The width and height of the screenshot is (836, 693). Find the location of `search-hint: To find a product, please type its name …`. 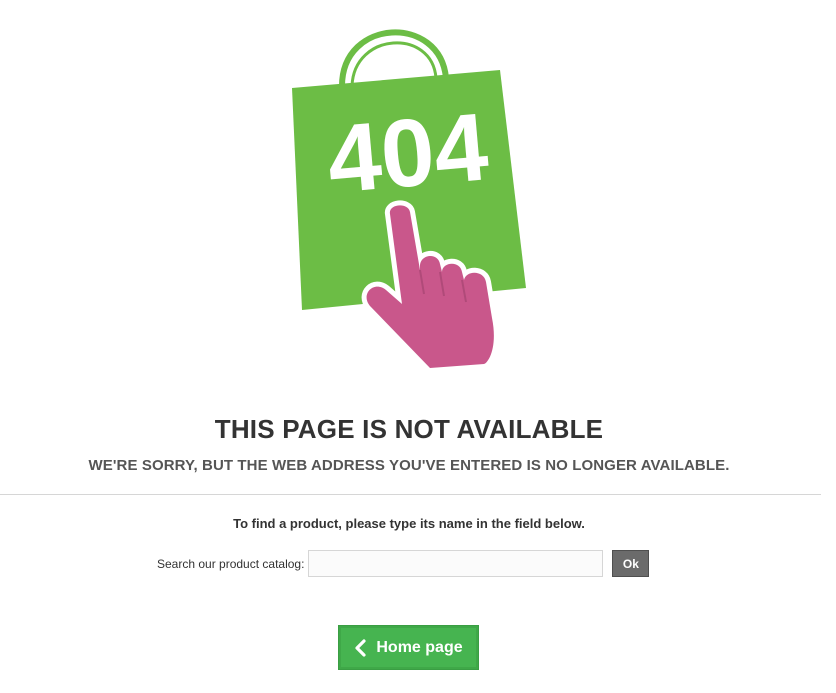

search-hint: To find a product, please type its name … is located at coordinates (409, 523).